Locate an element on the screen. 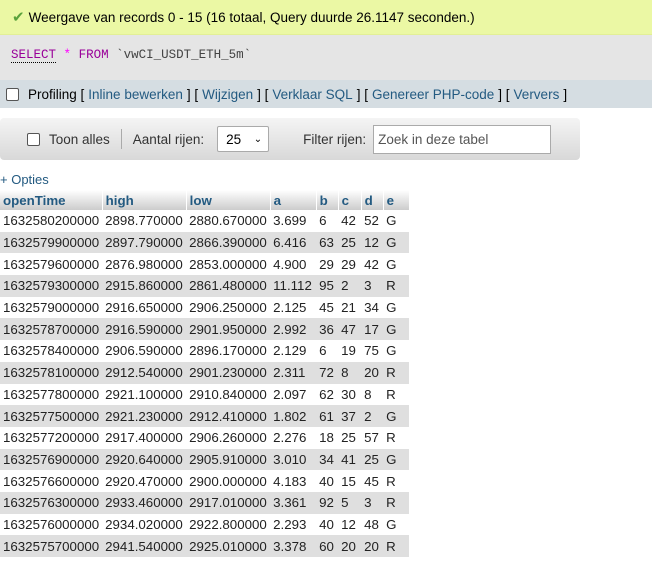  column-header-d: d is located at coordinates (372, 200).